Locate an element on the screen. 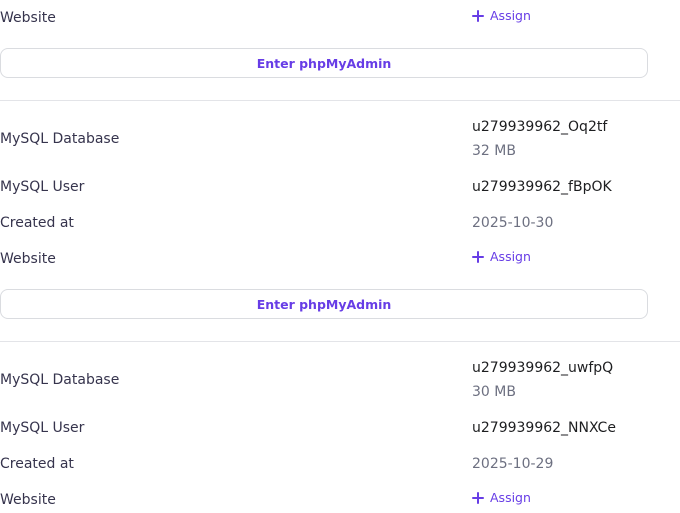 The image size is (680, 513). mysql-user-value: u279939962_NNXCe is located at coordinates (544, 428).